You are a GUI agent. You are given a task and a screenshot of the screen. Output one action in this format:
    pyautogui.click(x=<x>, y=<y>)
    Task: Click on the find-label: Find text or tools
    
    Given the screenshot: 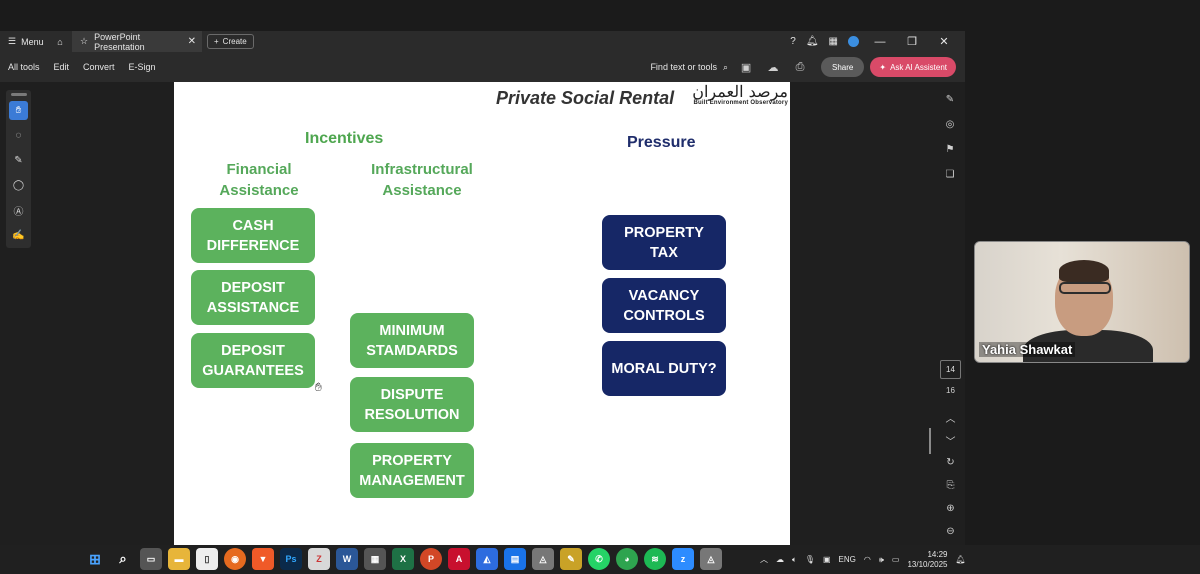 What is the action you would take?
    pyautogui.click(x=683, y=67)
    